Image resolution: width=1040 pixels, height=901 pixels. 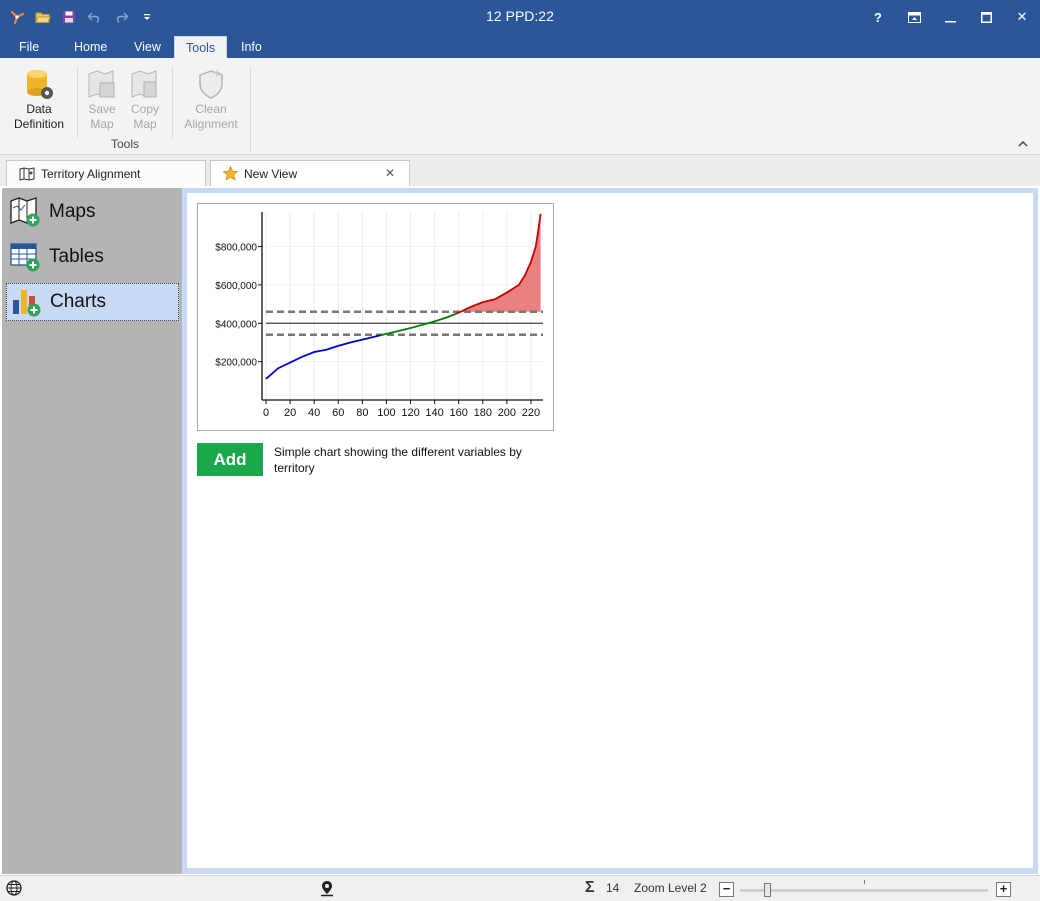 What do you see at coordinates (72, 211) in the screenshot?
I see `sidebar-item-label: Maps` at bounding box center [72, 211].